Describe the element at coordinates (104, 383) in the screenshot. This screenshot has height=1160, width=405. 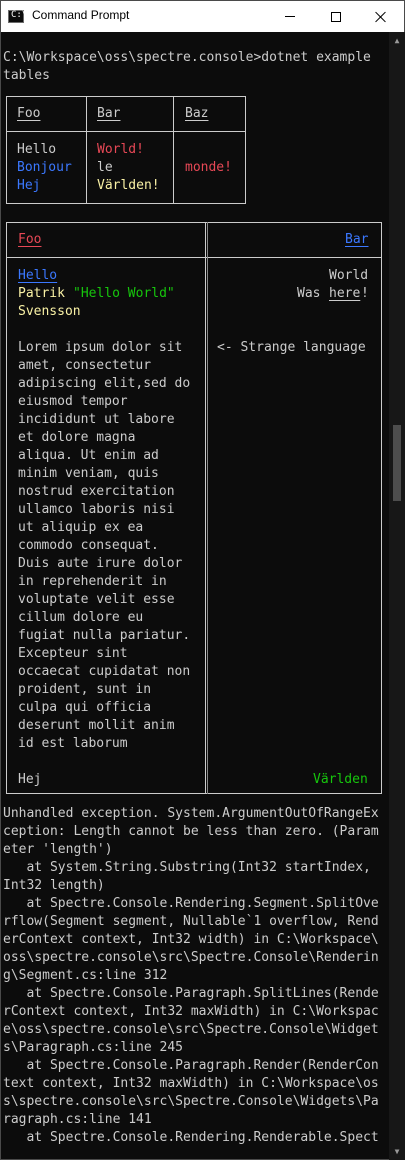
I see `lorem-line: adipiscing elit,sed do` at that location.